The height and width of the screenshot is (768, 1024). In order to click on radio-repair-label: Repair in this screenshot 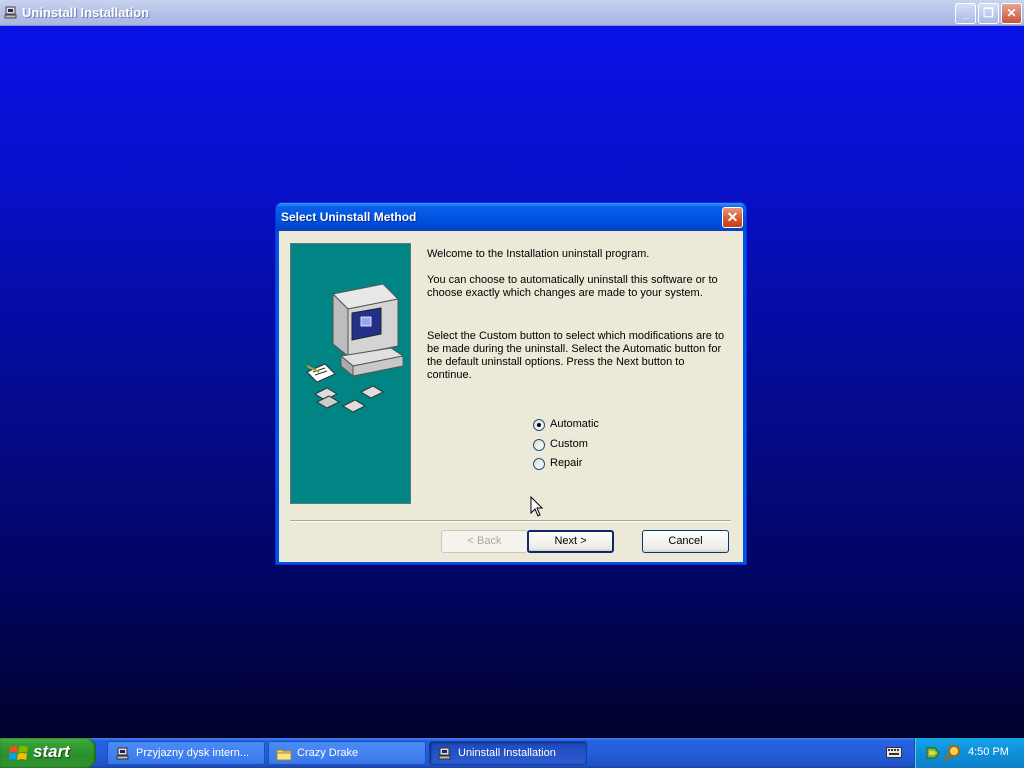, I will do `click(566, 463)`.